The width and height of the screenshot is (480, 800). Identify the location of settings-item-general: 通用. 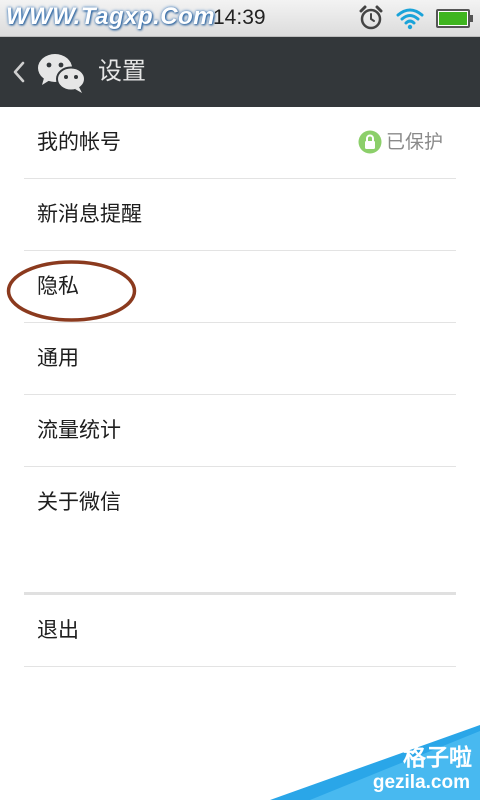
(240, 359).